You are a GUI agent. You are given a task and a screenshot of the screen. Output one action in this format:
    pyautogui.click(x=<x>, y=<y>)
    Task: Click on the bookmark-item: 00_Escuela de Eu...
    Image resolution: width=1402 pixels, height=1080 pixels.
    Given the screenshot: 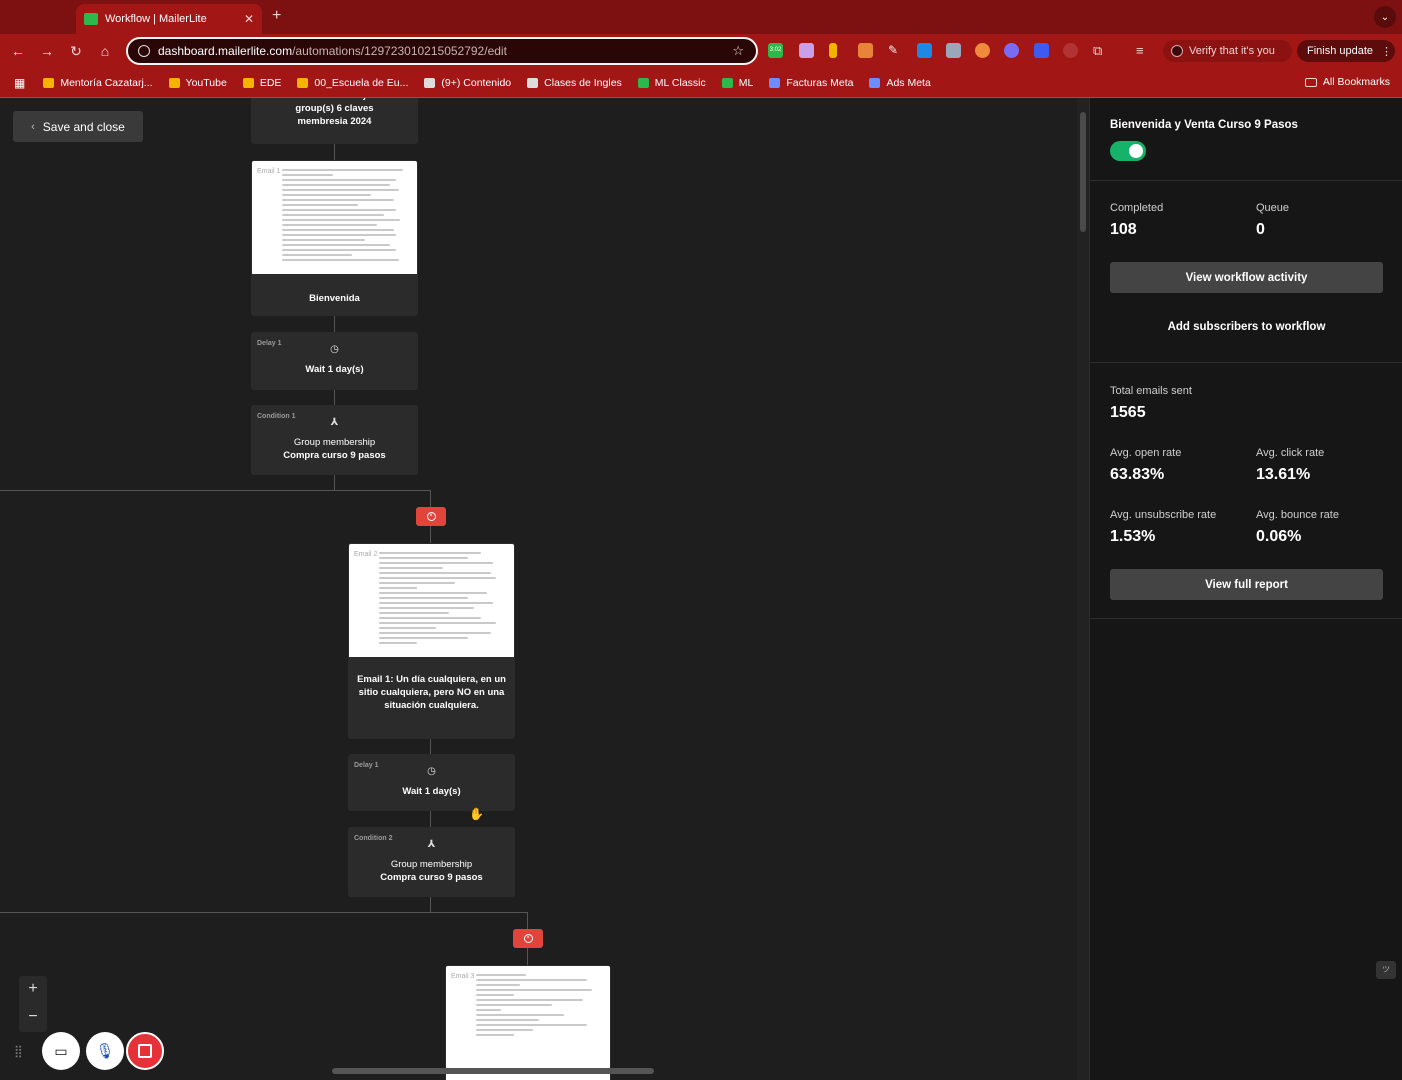 What is the action you would take?
    pyautogui.click(x=352, y=83)
    